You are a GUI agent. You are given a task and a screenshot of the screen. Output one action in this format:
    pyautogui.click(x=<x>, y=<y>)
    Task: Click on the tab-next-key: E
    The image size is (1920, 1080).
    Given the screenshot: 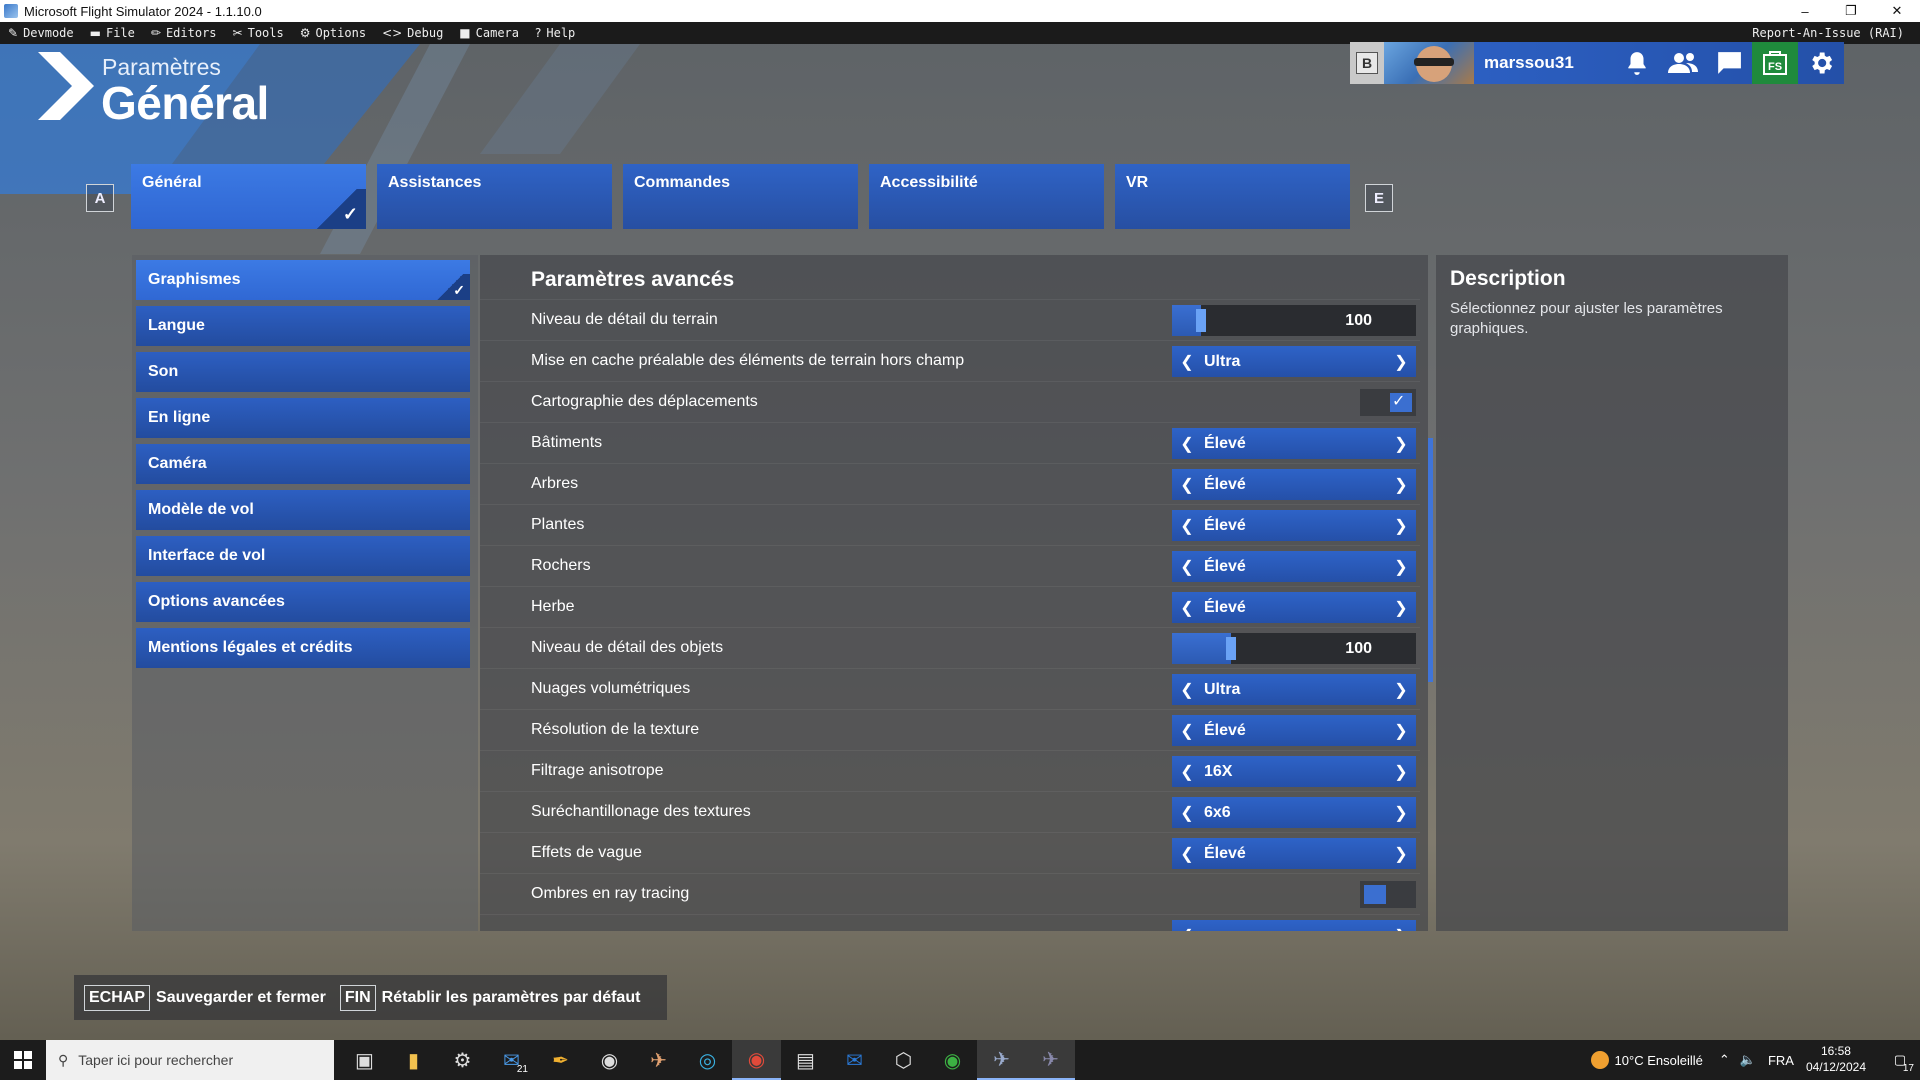 What is the action you would take?
    pyautogui.click(x=1379, y=198)
    